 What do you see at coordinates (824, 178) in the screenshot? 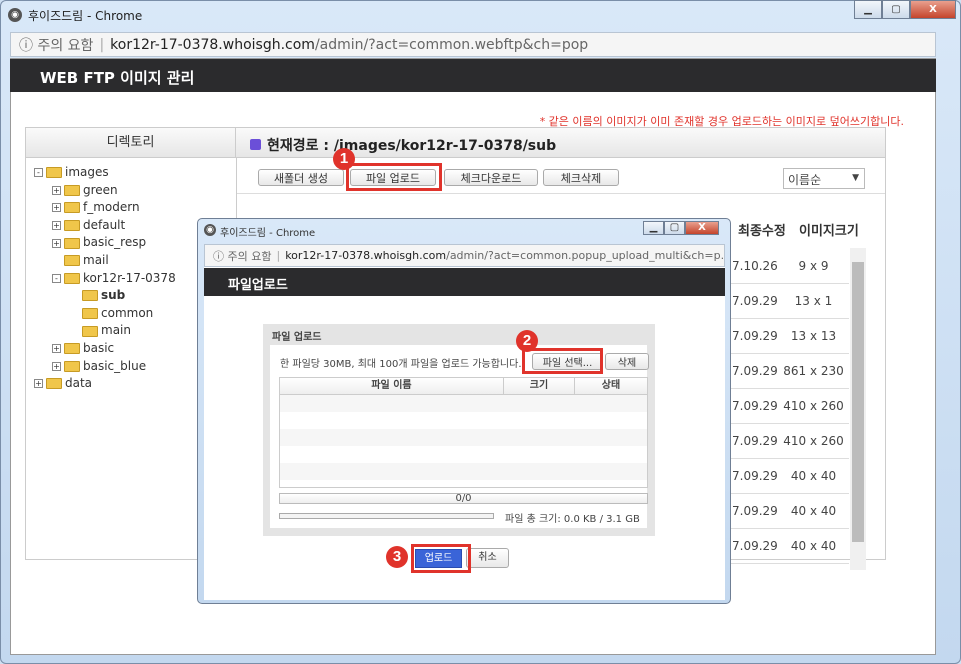
I see `sort-select: 이름순 ▼` at bounding box center [824, 178].